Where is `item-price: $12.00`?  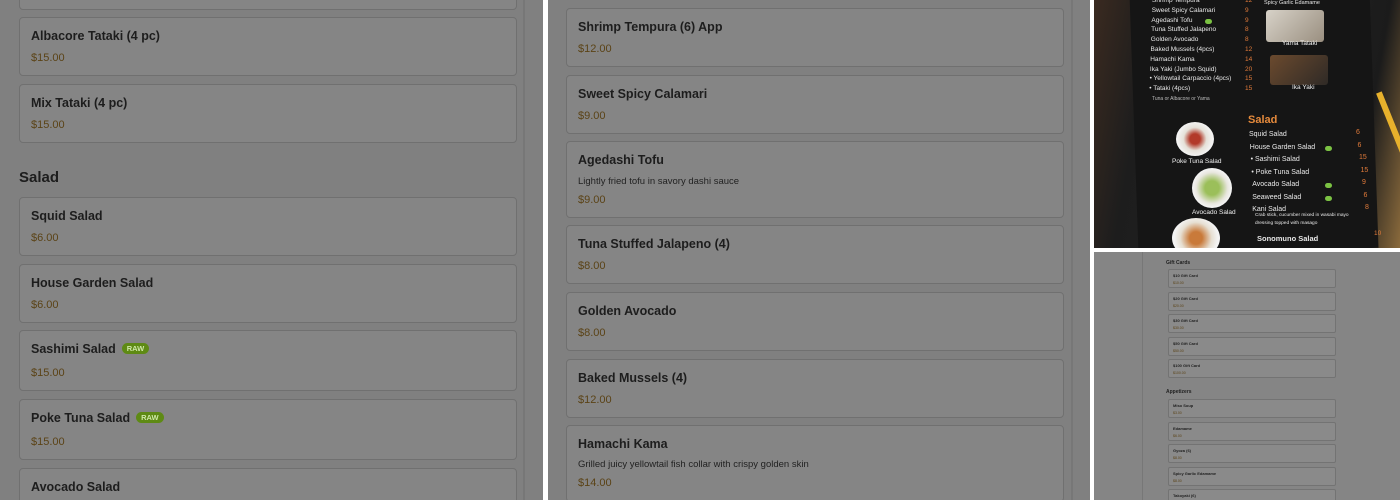
item-price: $12.00 is located at coordinates (595, 49).